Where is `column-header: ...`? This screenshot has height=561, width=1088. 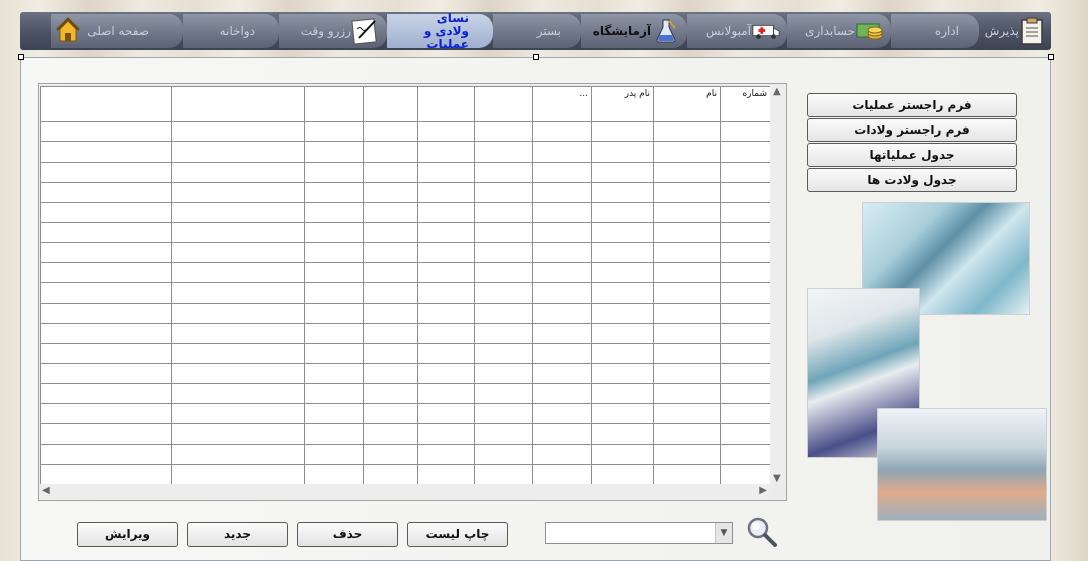
column-header: ... is located at coordinates (562, 104).